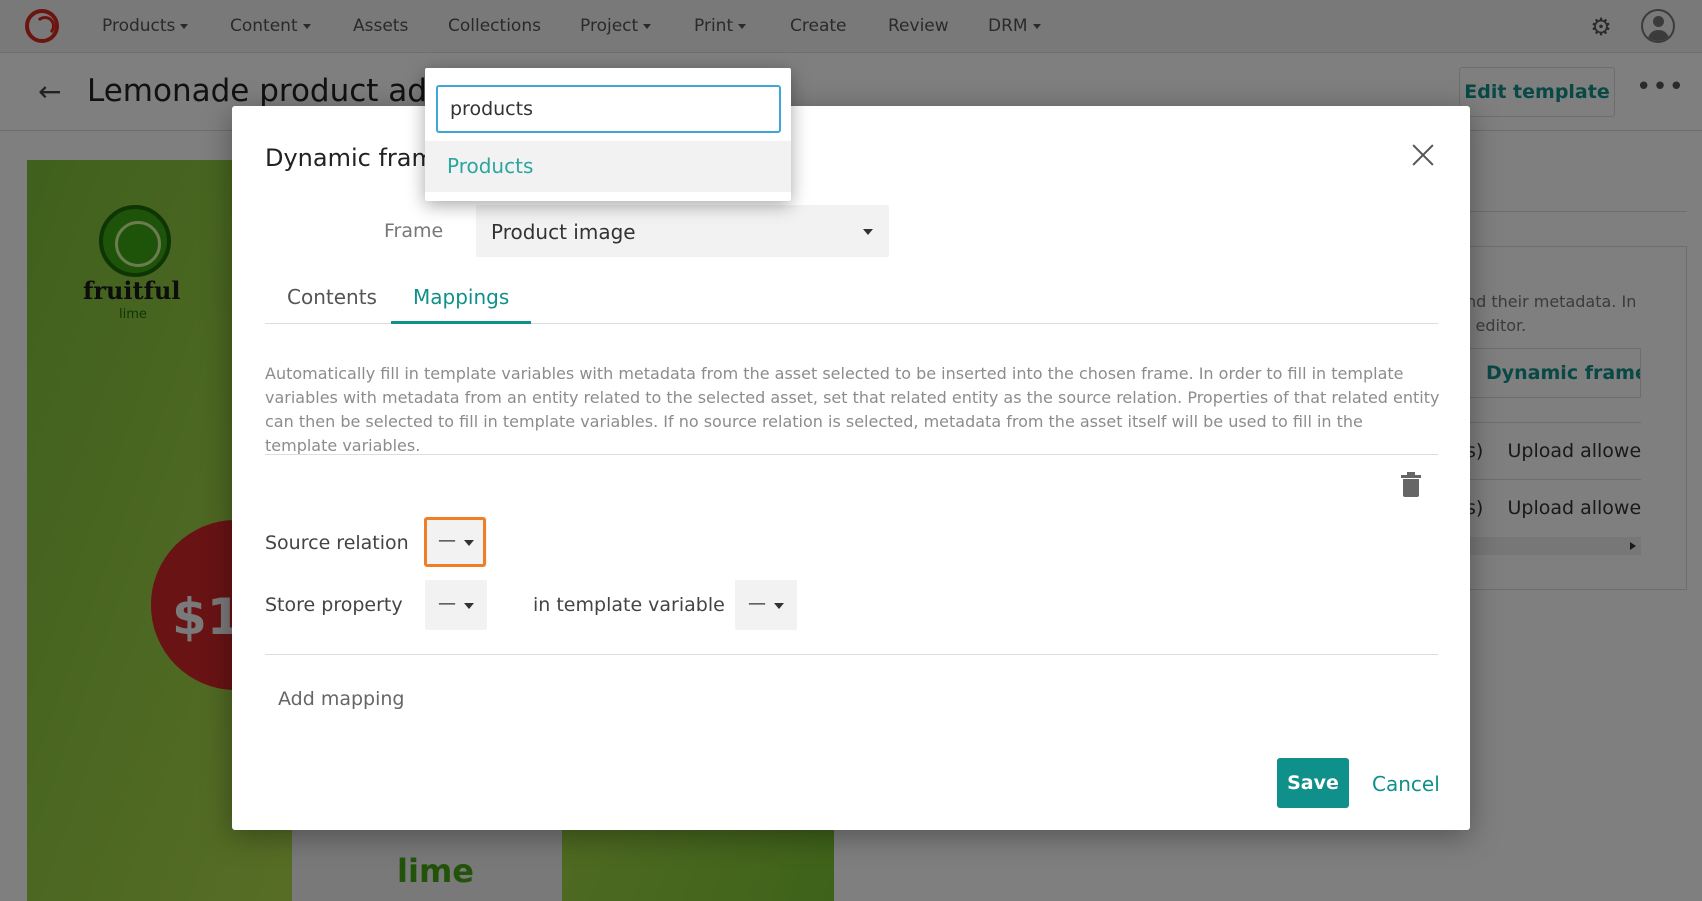 The height and width of the screenshot is (901, 1702). What do you see at coordinates (461, 297) in the screenshot?
I see `tab-mappings: Mappings` at bounding box center [461, 297].